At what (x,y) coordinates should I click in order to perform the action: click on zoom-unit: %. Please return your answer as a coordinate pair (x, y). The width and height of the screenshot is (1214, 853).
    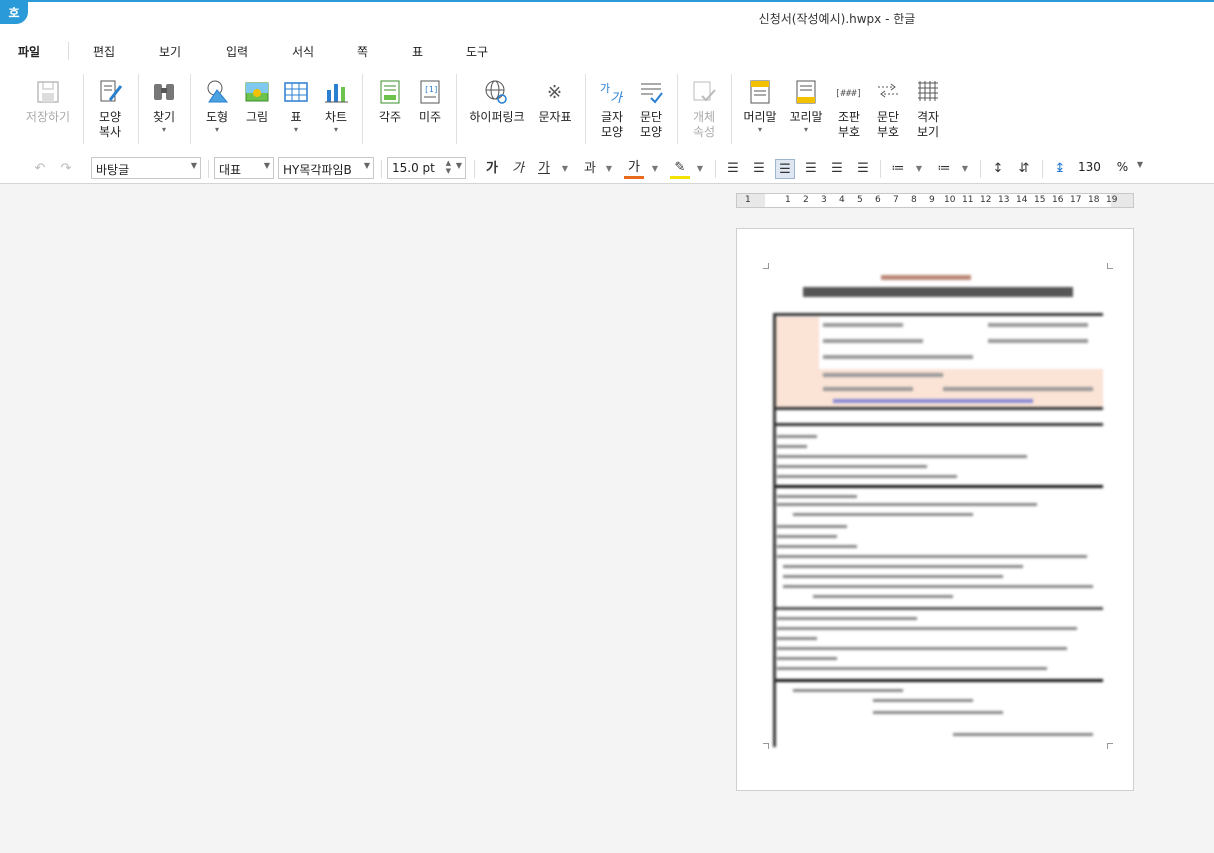
    Looking at the image, I should click on (1122, 167).